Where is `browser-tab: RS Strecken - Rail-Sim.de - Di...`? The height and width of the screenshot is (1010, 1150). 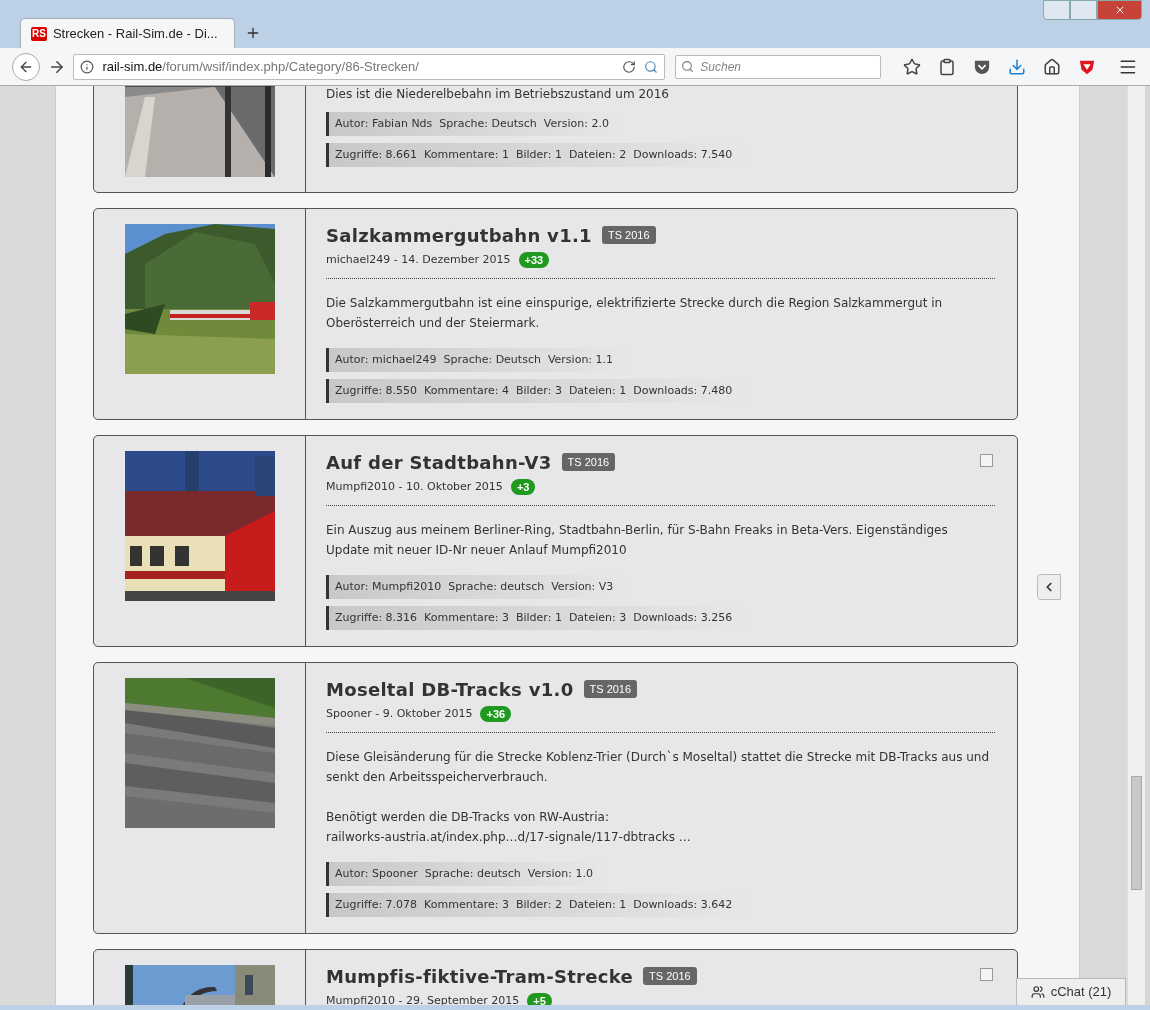 browser-tab: RS Strecken - Rail-Sim.de - Di... is located at coordinates (127, 33).